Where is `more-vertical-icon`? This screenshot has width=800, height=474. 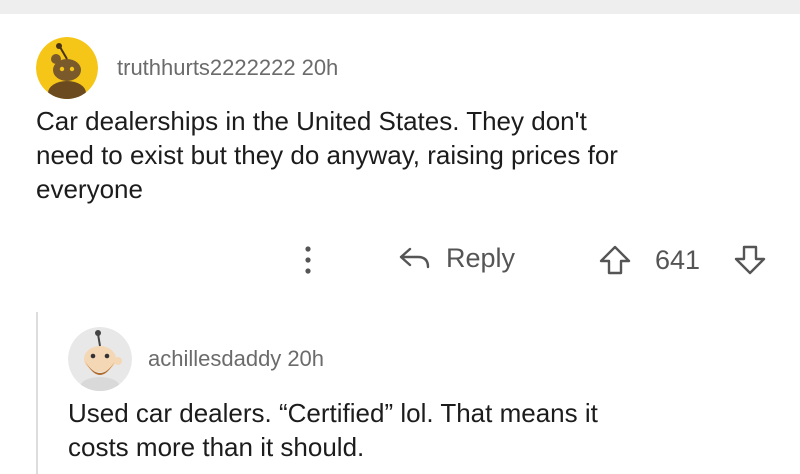 more-vertical-icon is located at coordinates (308, 260).